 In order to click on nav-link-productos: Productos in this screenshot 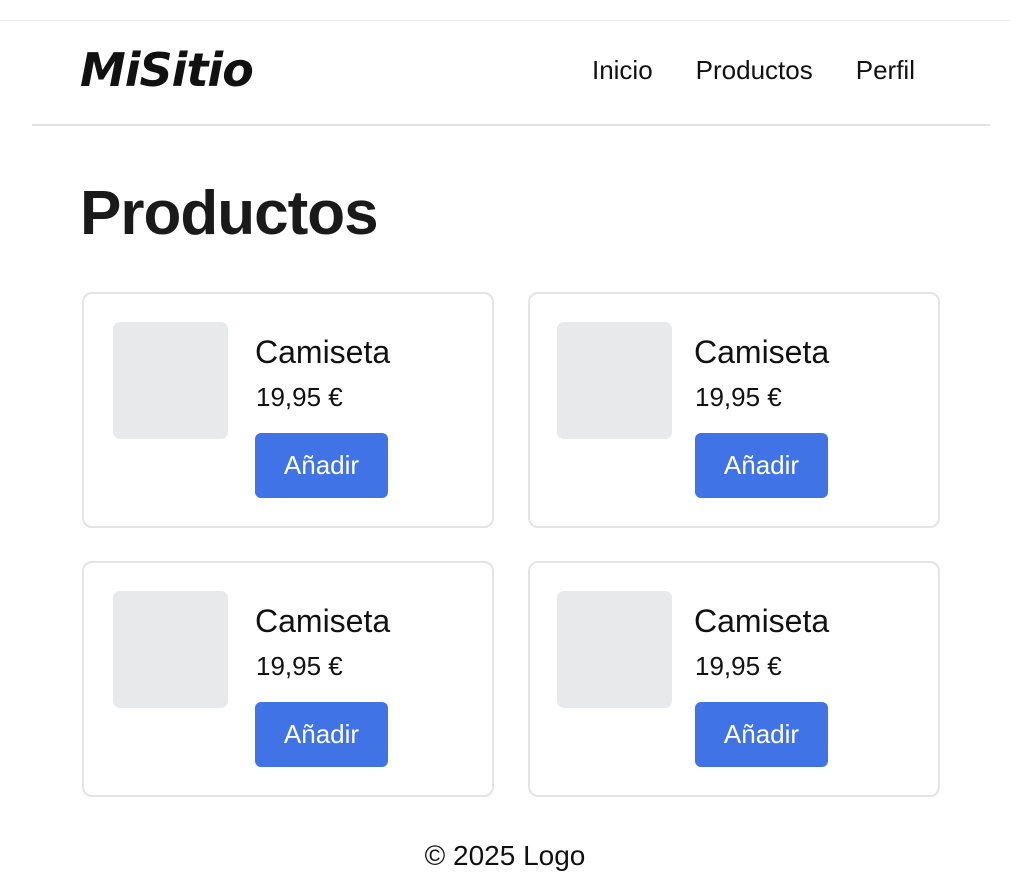, I will do `click(754, 70)`.